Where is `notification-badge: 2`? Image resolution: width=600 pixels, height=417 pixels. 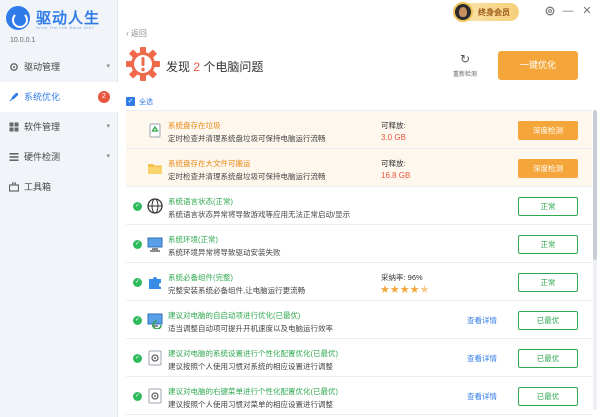 notification-badge: 2 is located at coordinates (104, 97).